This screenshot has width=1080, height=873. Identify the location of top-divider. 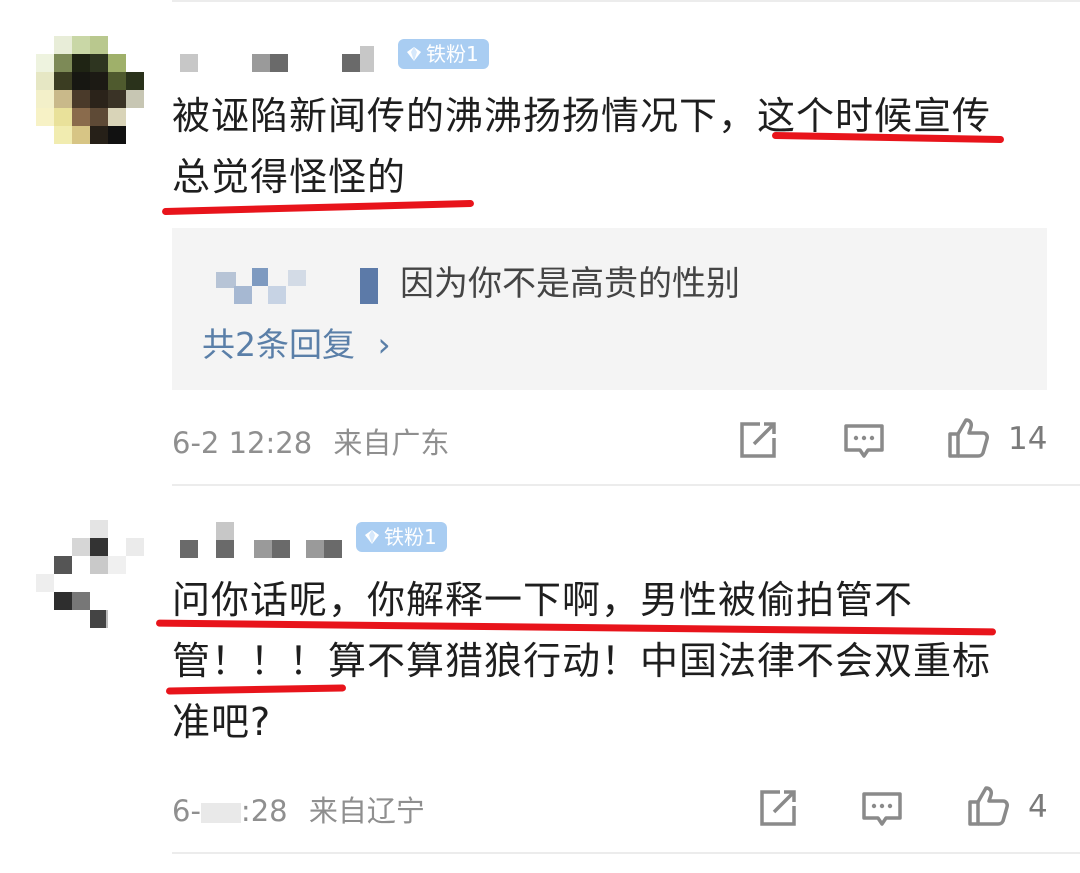
(626, 1).